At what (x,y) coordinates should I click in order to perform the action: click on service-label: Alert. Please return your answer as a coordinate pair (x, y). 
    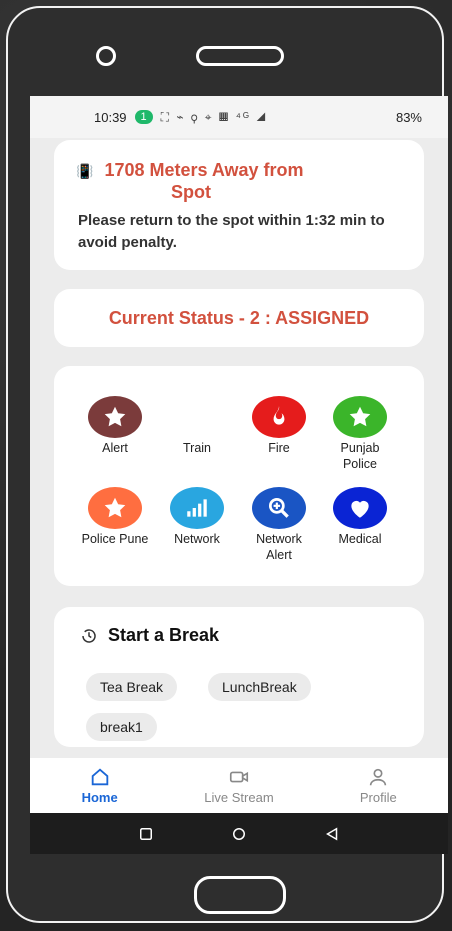
    Looking at the image, I should click on (115, 448).